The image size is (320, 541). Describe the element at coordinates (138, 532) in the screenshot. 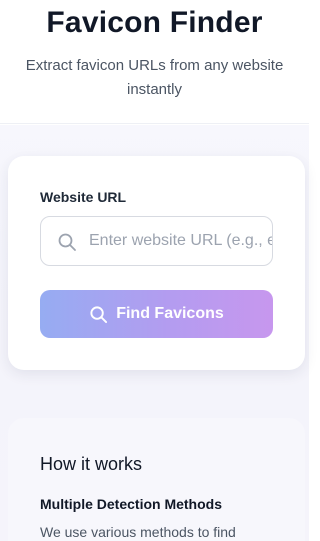

I see `method-description: We use various methods to find` at that location.